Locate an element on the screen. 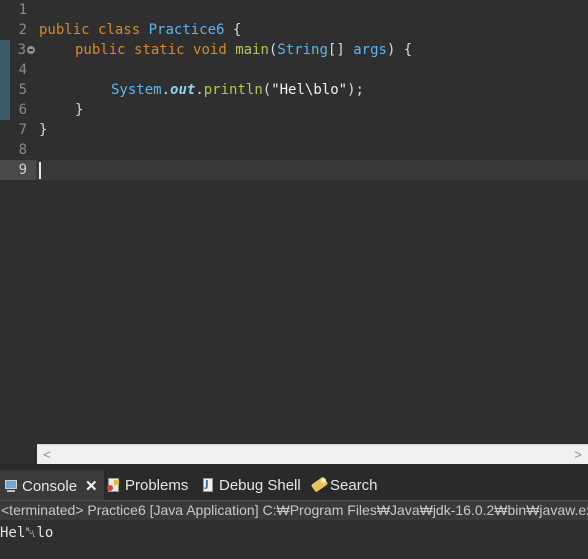 The width and height of the screenshot is (588, 559). code-line-2: public class Practice6 { is located at coordinates (140, 30).